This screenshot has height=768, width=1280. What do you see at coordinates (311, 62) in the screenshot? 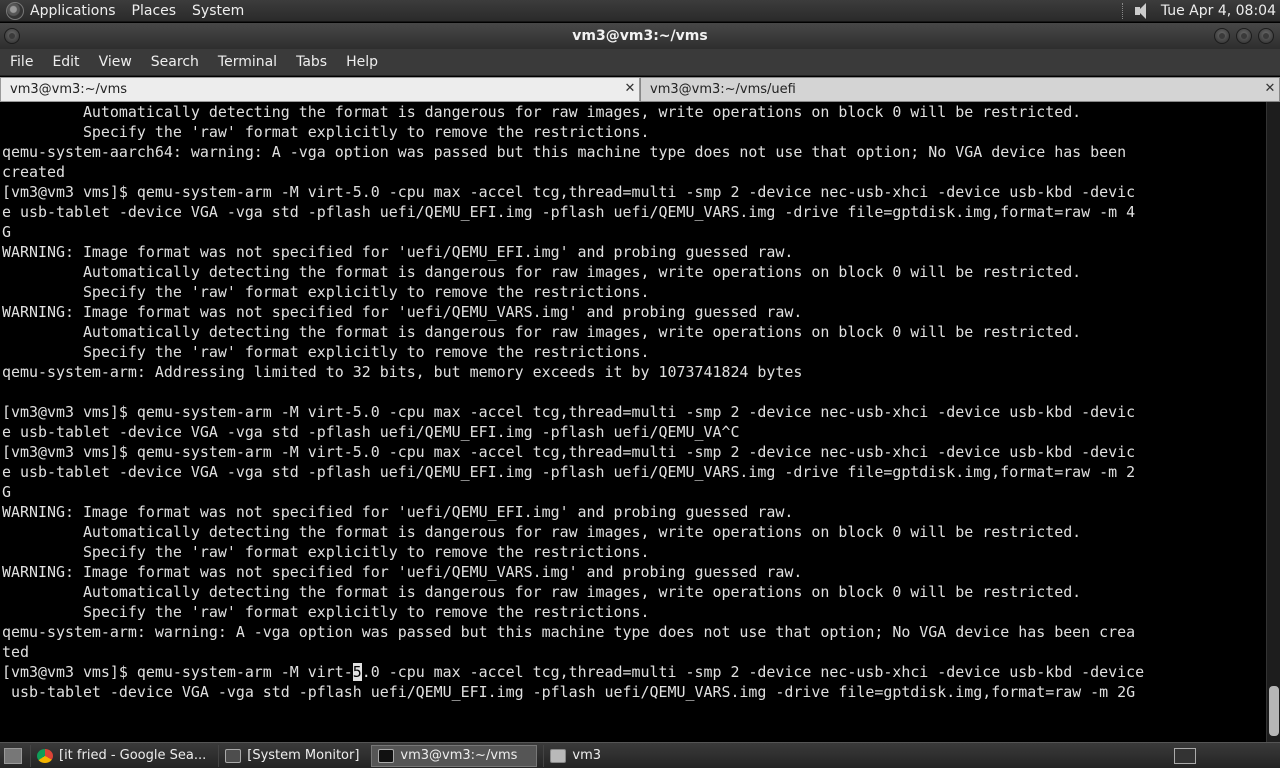
I see `menu-tabs: Tabs` at bounding box center [311, 62].